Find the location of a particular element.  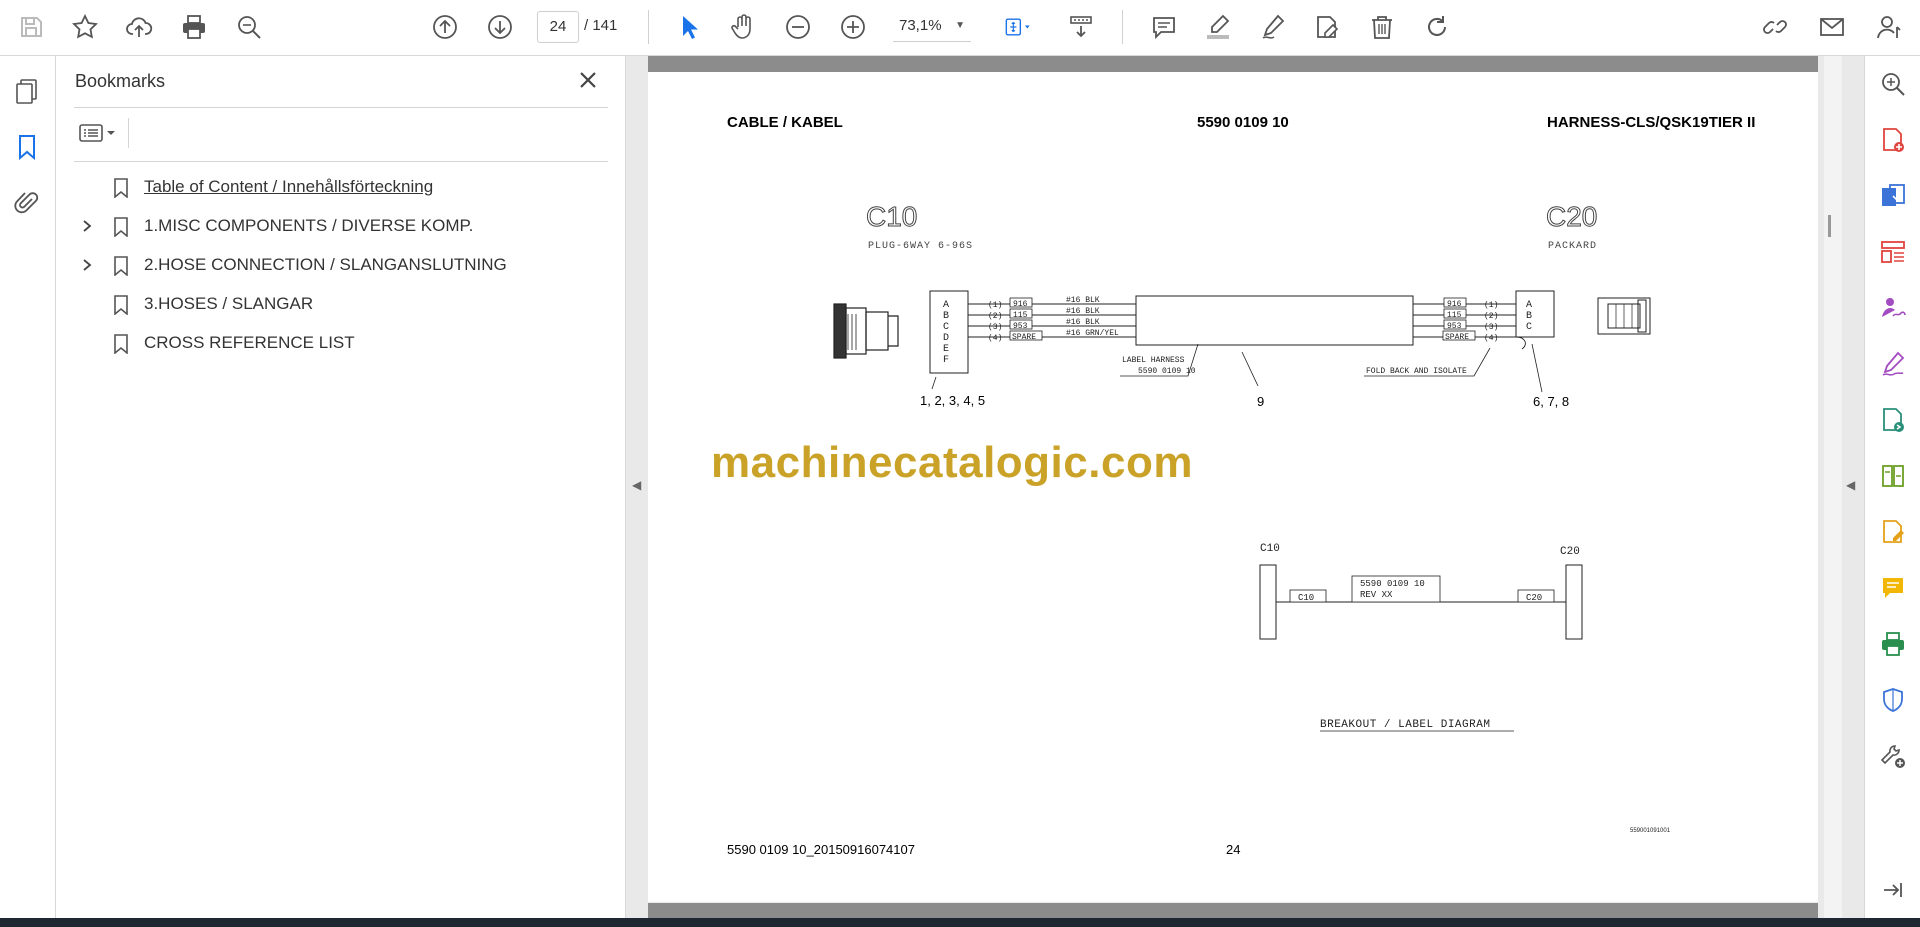

zoom-out-icon is located at coordinates (798, 27).